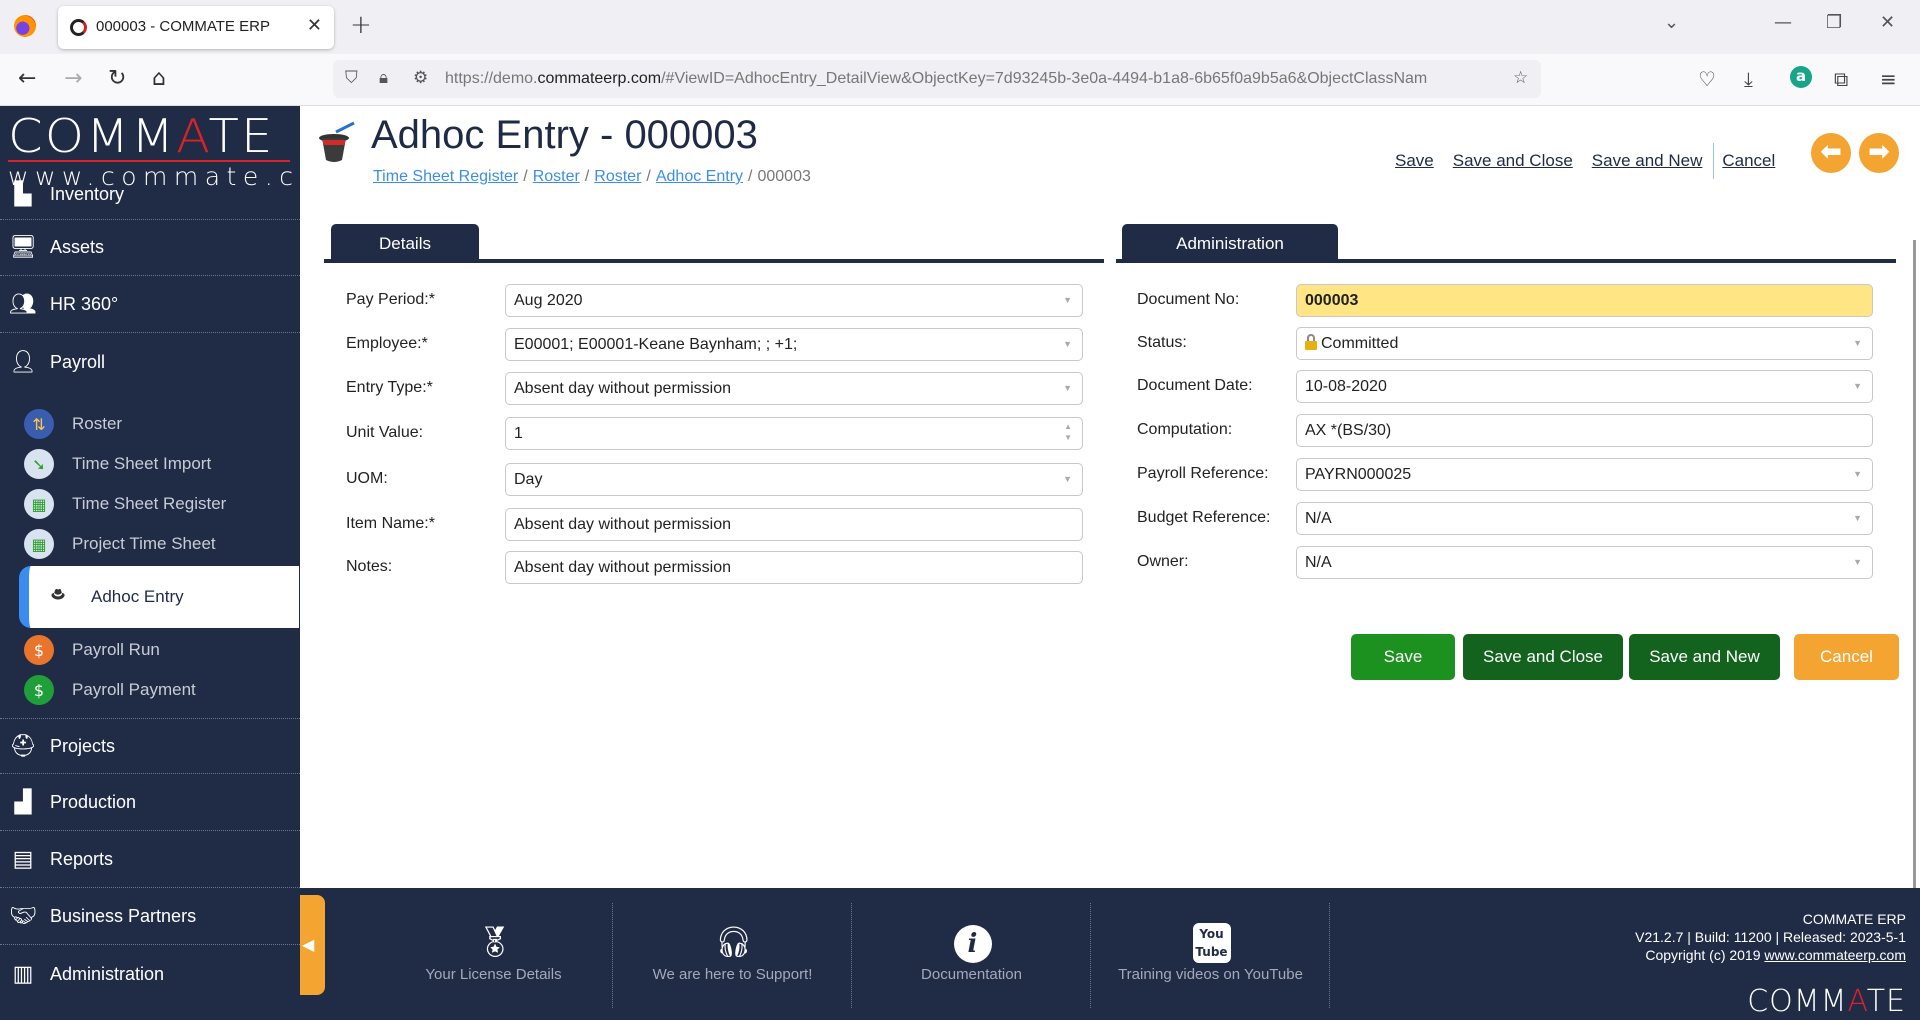 This screenshot has height=1020, width=1920. Describe the element at coordinates (159, 597) in the screenshot. I see `sidebar-subitem-adhoc-entry: 🎩︎ Adhoc Entry` at that location.